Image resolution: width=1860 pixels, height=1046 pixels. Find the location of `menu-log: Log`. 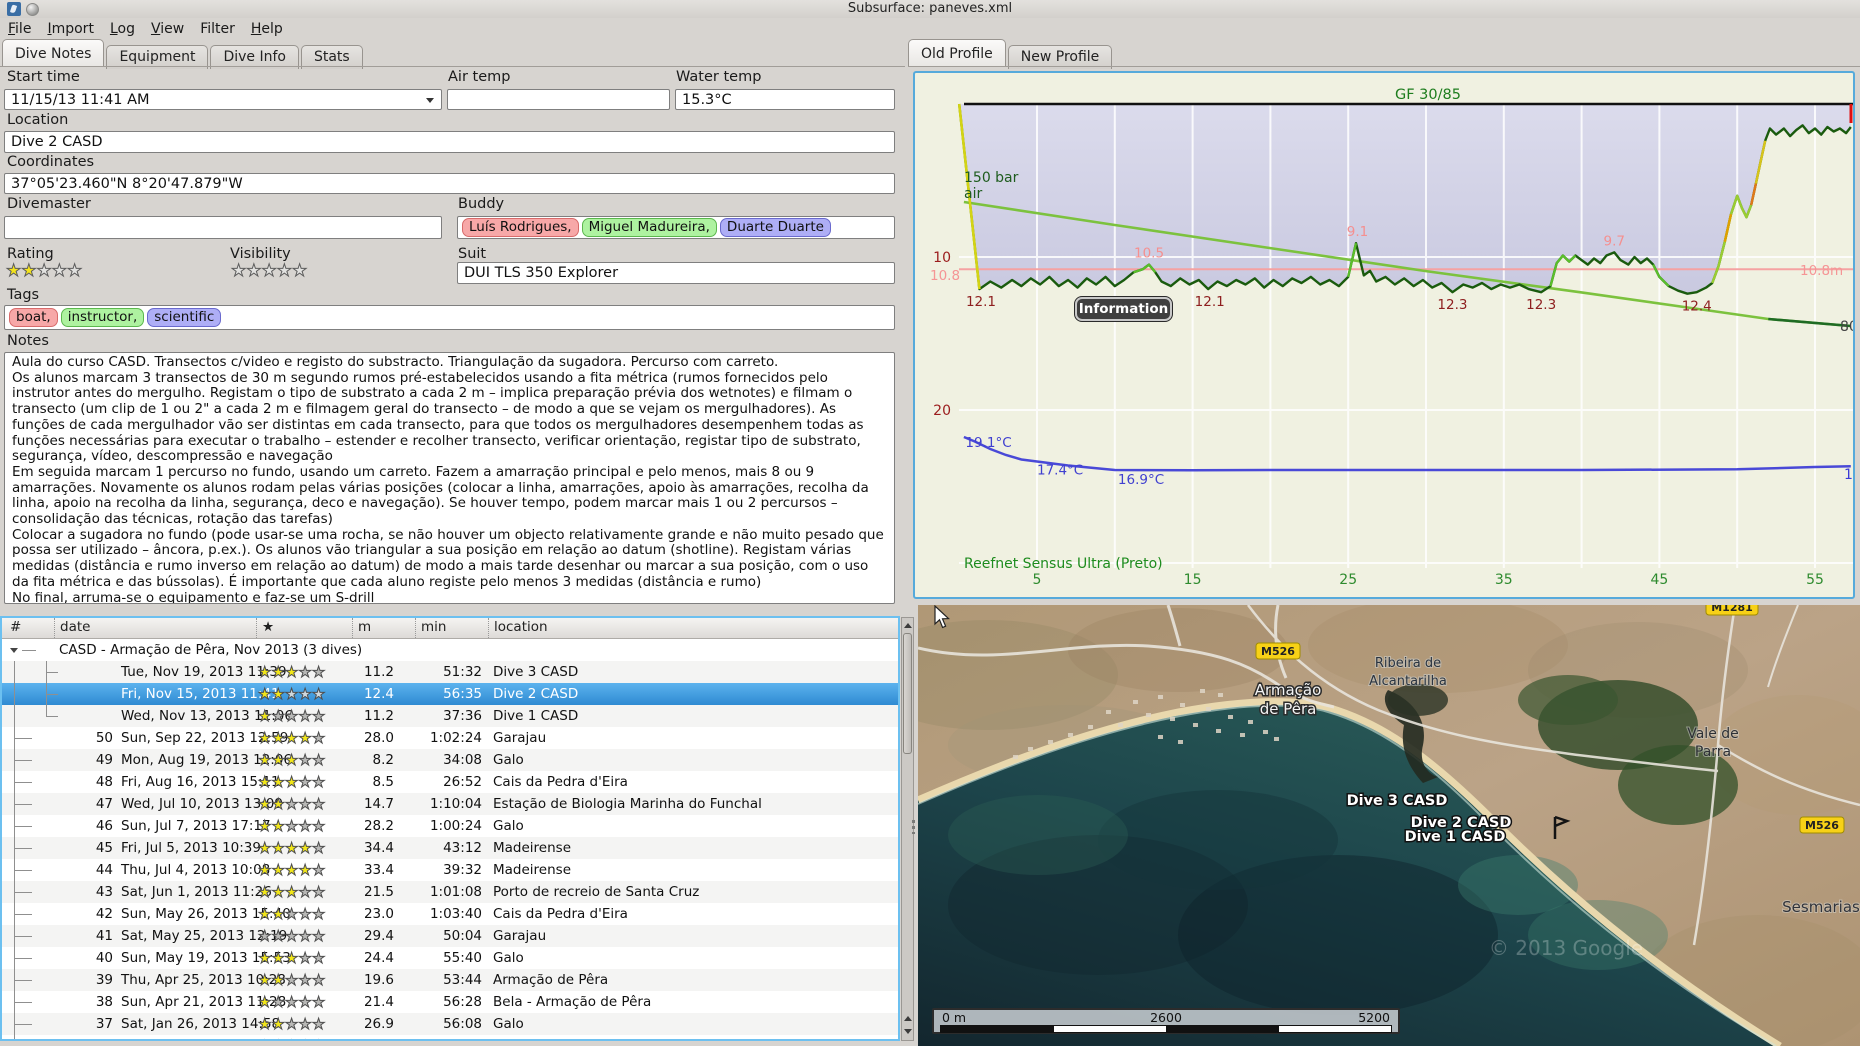

menu-log: Log is located at coordinates (122, 29).